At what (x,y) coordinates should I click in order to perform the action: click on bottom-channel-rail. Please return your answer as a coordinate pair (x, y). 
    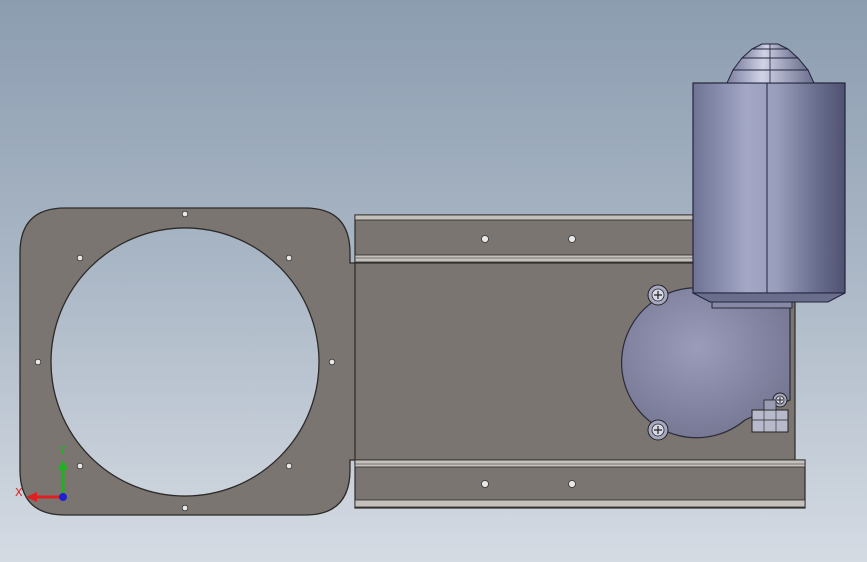
    Looking at the image, I should click on (580, 484).